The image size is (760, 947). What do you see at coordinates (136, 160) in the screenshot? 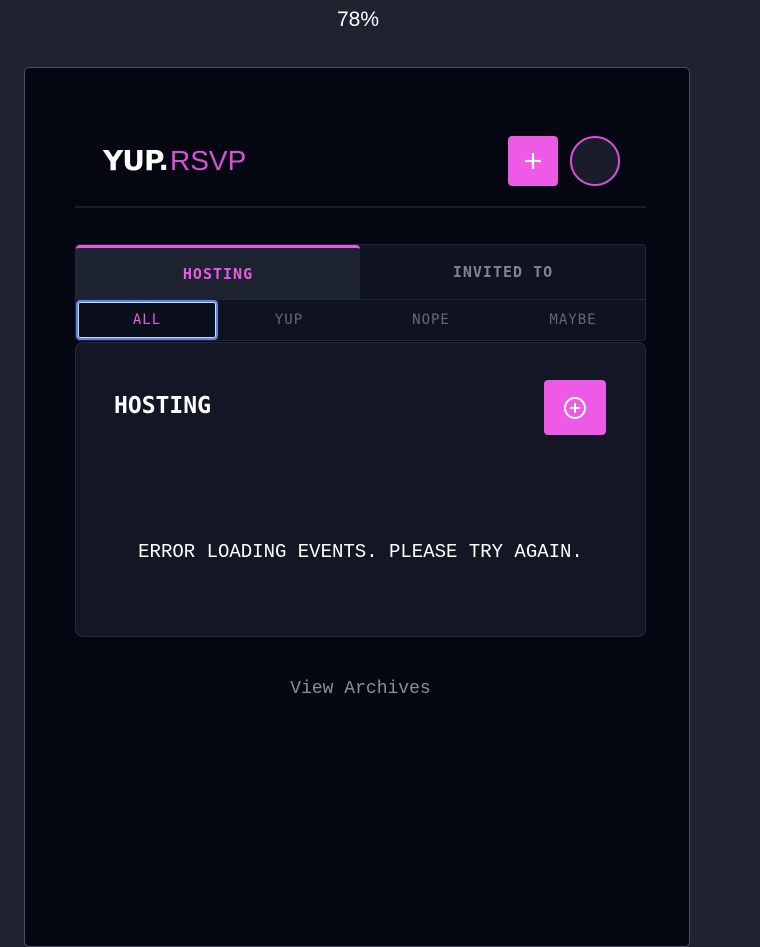
I see `logo-brand: YUP.` at bounding box center [136, 160].